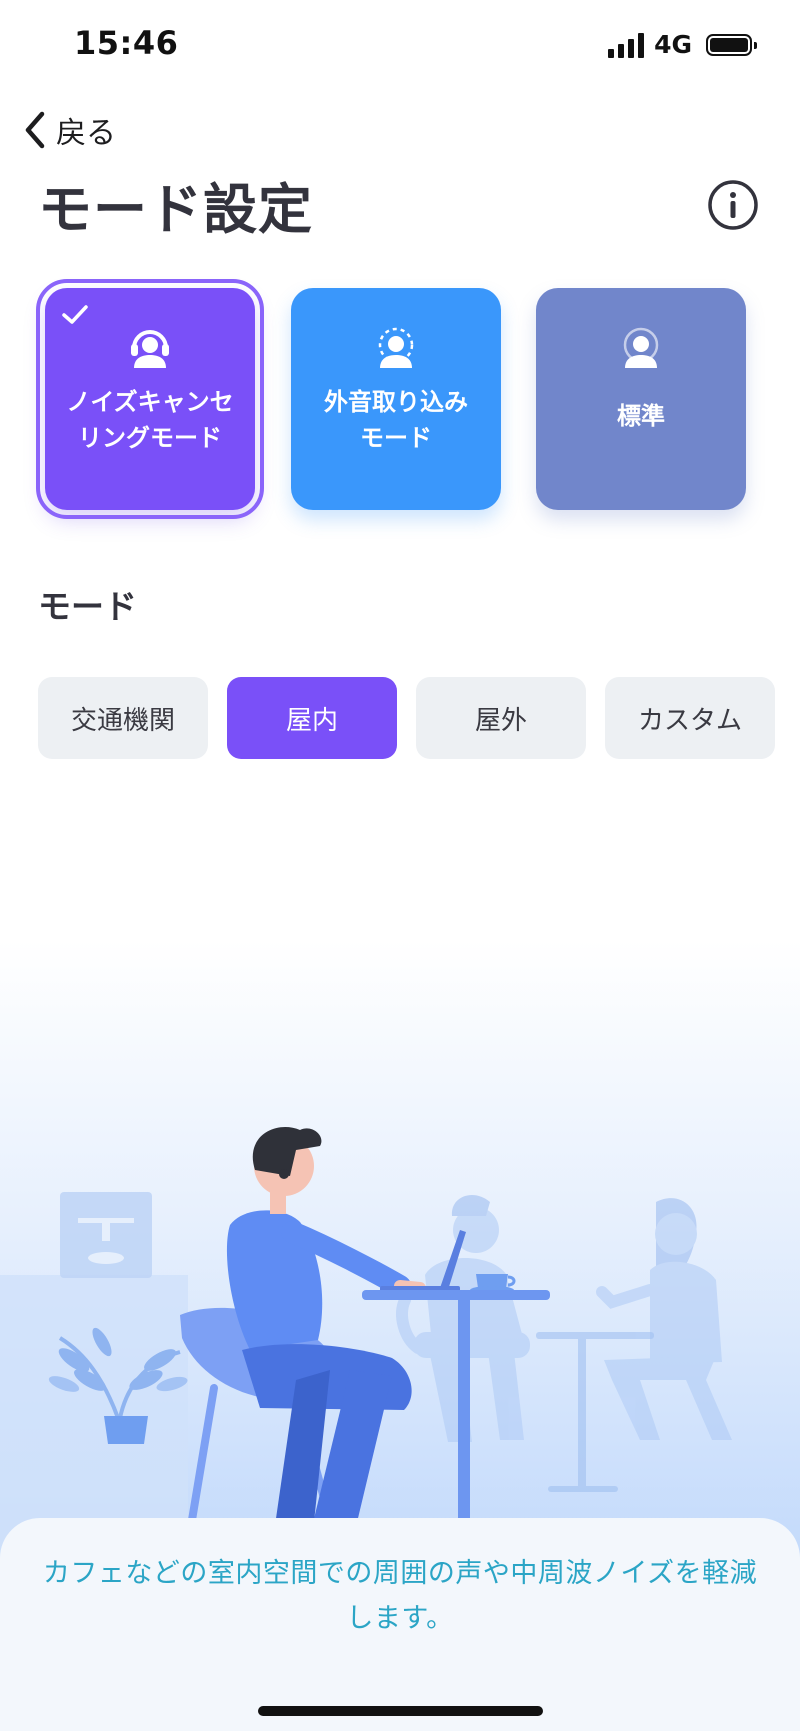 Image resolution: width=800 pixels, height=1731 pixels. I want to click on description-panel: カフェなどの室内空間での周囲の声や中周波ノイズを軽減します。, so click(400, 1624).